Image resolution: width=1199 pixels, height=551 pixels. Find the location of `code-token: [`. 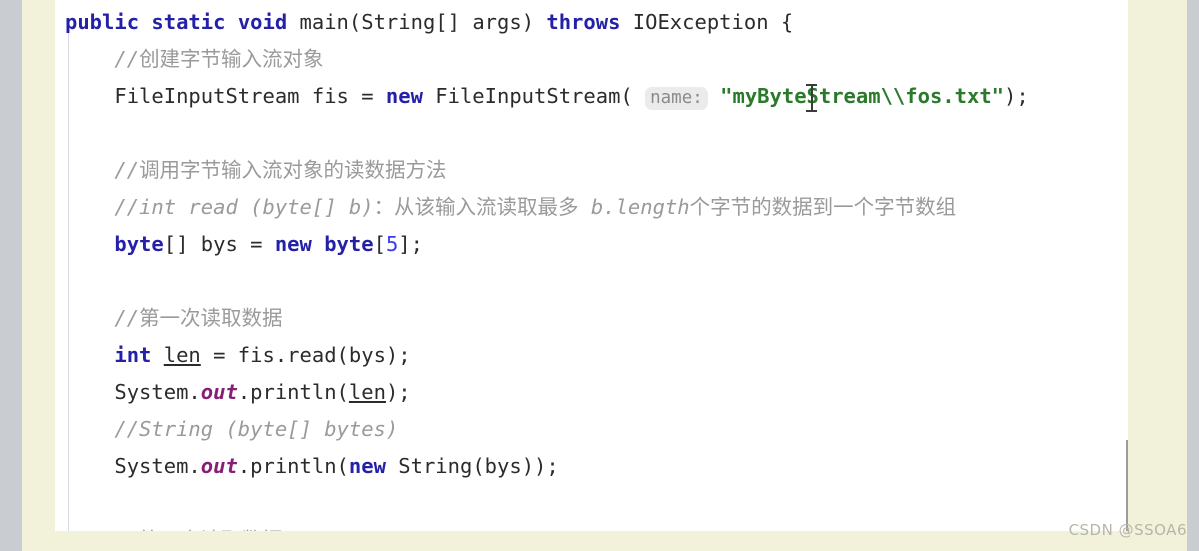

code-token: [ is located at coordinates (379, 244).